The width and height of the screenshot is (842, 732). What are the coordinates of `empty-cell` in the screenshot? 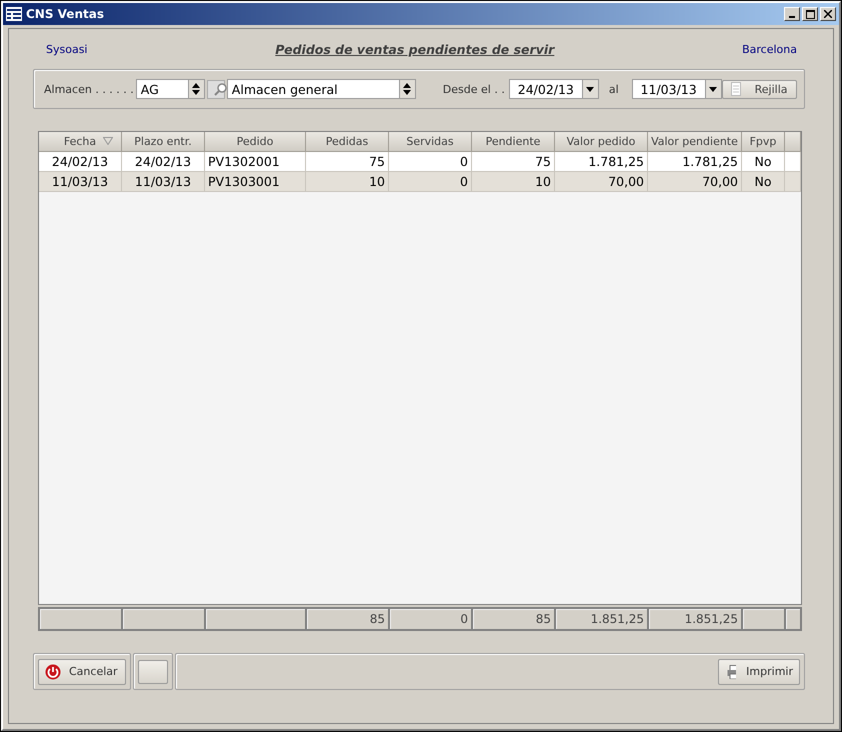 It's located at (793, 182).